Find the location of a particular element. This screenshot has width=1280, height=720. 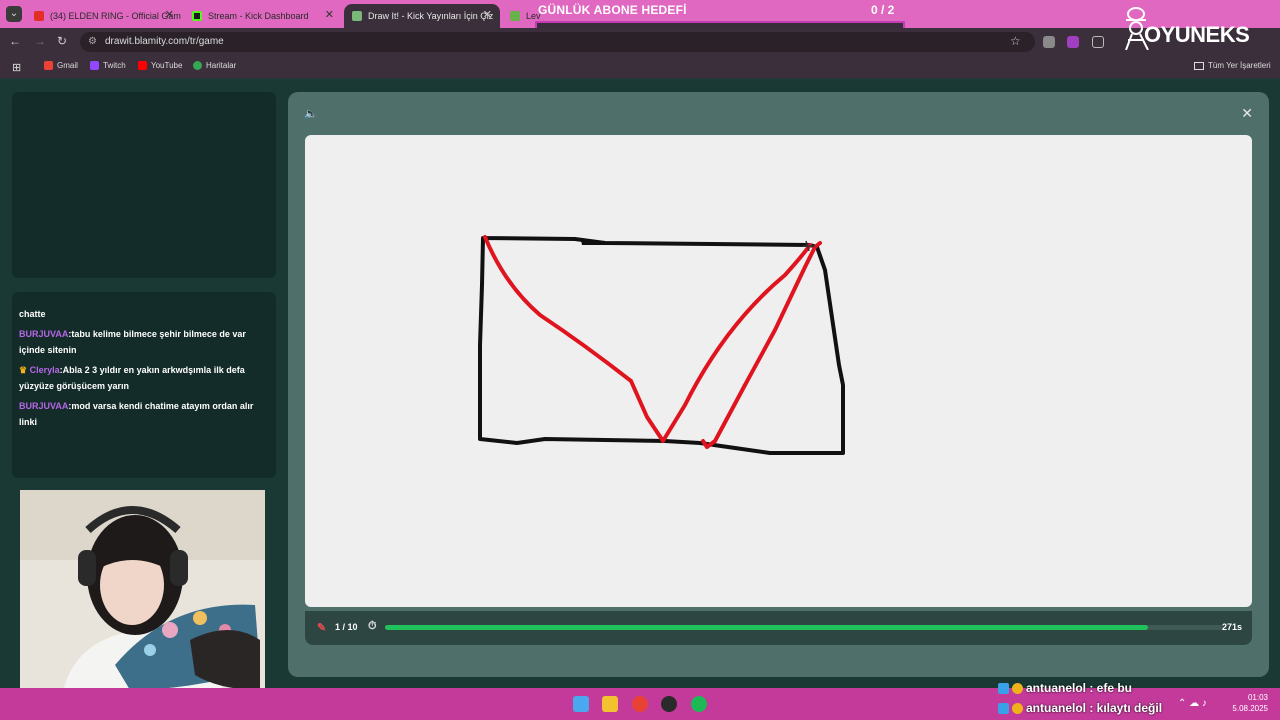

tab-elden-ring: (34) ELDEN RING - Official Gam ✕ is located at coordinates (104, 16).